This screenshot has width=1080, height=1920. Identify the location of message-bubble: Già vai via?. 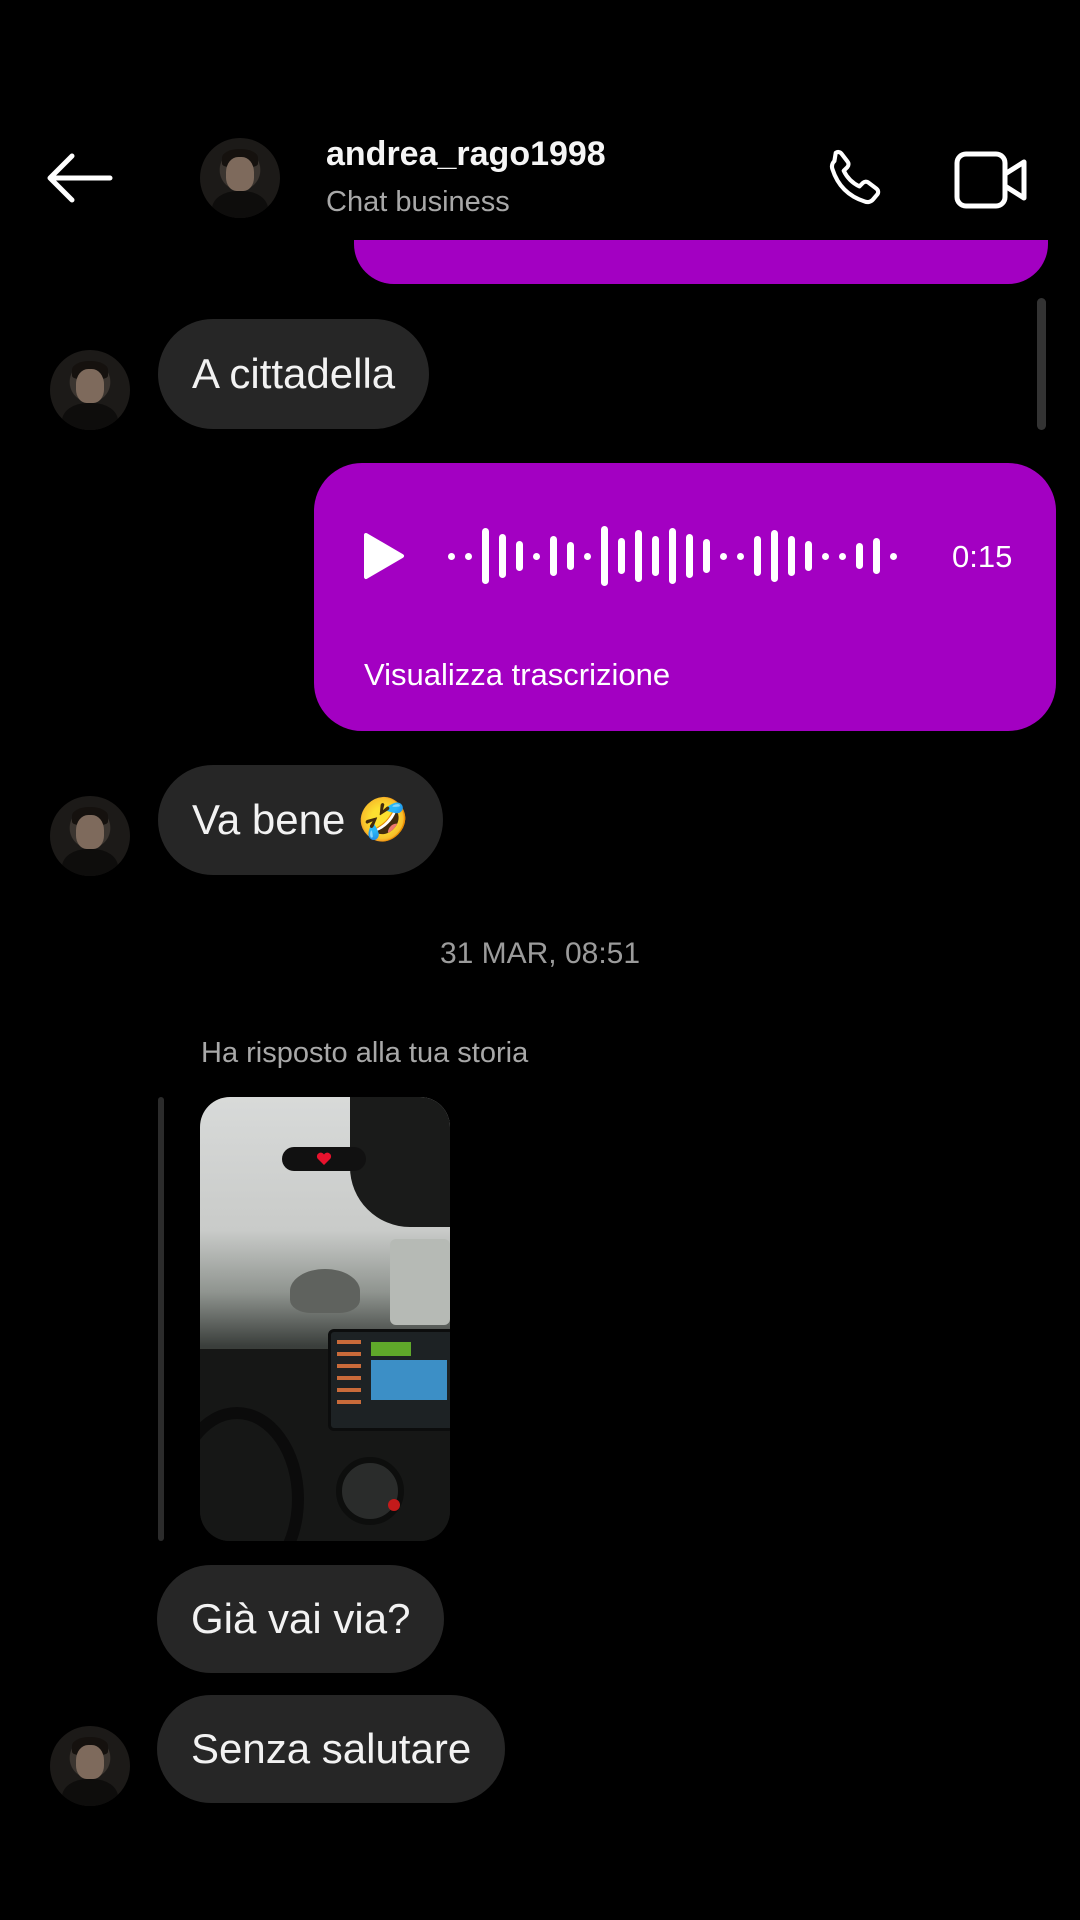
(301, 1619).